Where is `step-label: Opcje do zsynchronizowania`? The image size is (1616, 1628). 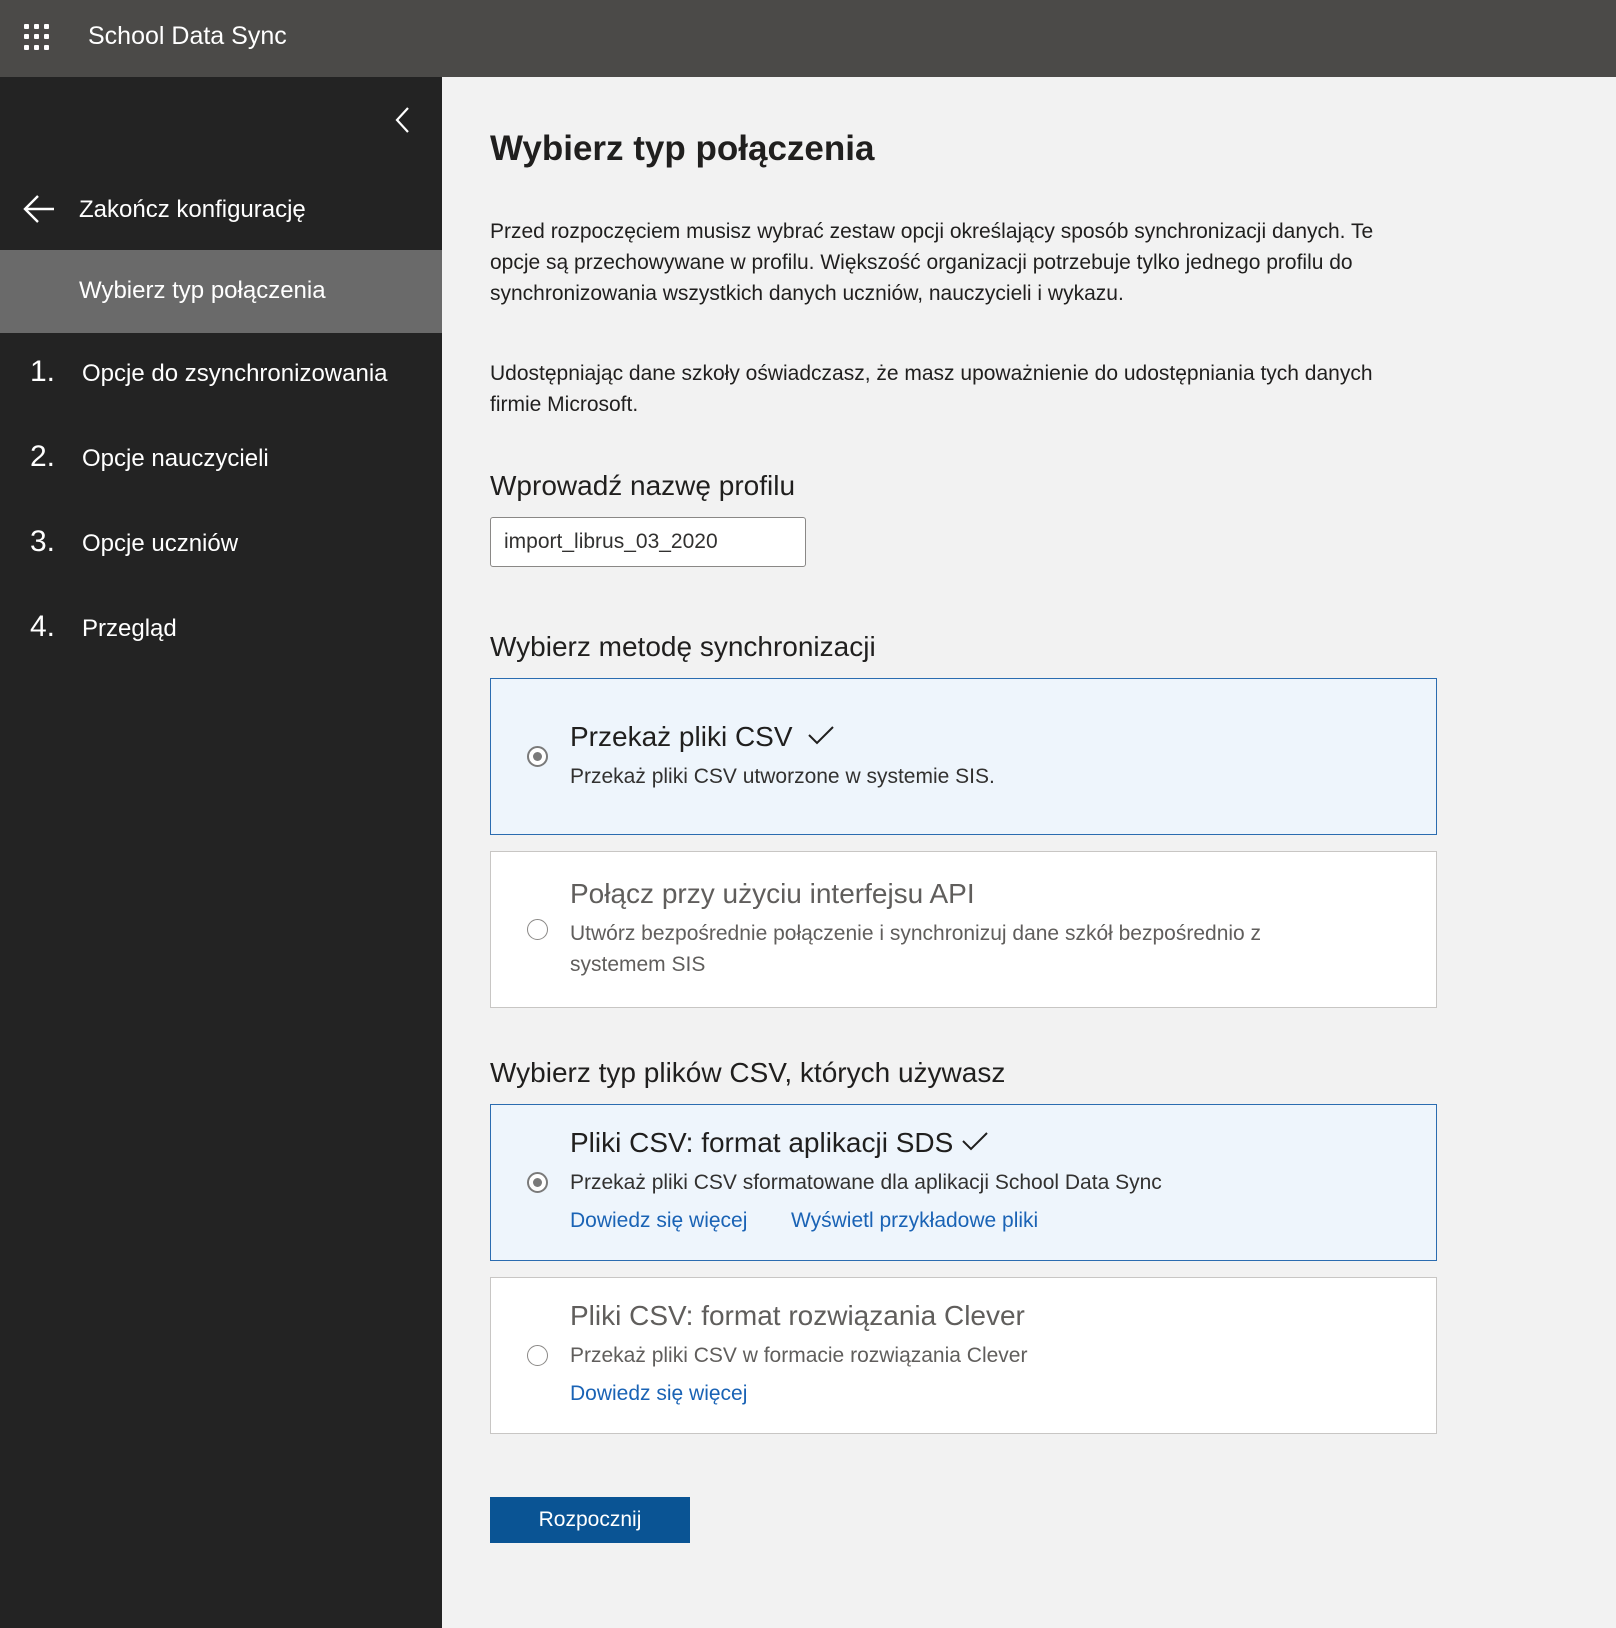
step-label: Opcje do zsynchronizowania is located at coordinates (235, 373).